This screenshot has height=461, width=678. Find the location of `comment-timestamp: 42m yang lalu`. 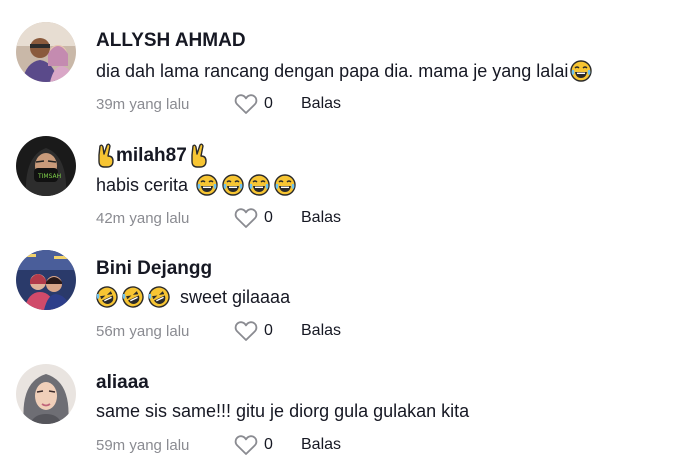

comment-timestamp: 42m yang lalu is located at coordinates (143, 218).